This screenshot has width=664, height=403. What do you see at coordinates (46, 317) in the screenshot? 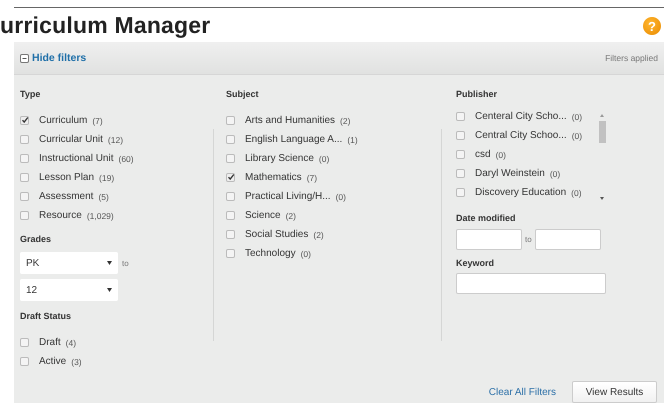
I see `section-heading: Draft Status` at bounding box center [46, 317].